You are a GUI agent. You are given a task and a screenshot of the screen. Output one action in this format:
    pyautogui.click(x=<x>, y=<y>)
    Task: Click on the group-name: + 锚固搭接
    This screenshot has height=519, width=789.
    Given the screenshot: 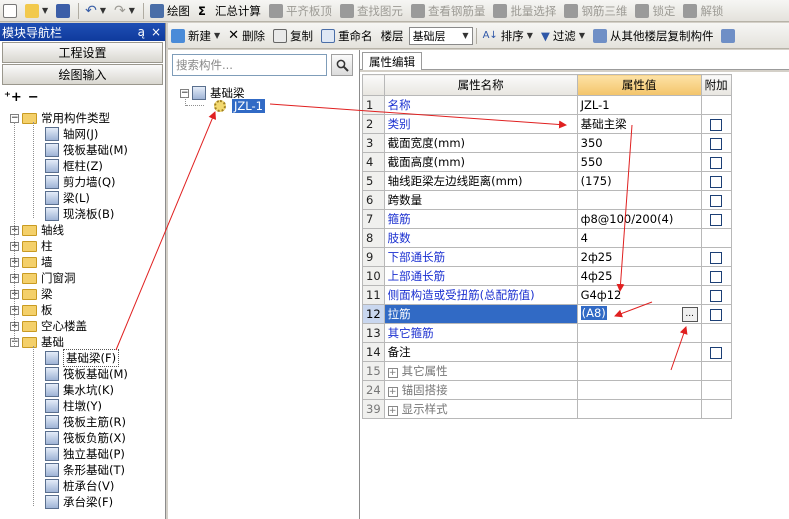 What is the action you would take?
    pyautogui.click(x=480, y=390)
    